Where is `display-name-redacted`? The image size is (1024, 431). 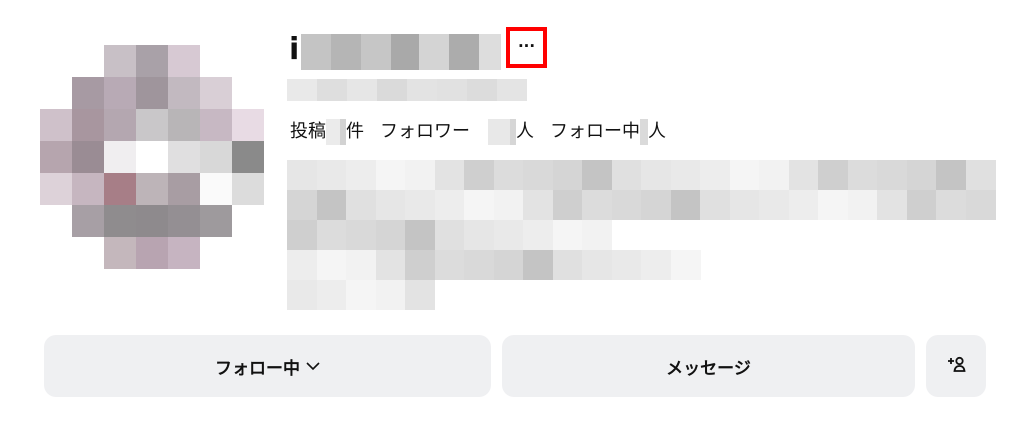
display-name-redacted is located at coordinates (407, 90).